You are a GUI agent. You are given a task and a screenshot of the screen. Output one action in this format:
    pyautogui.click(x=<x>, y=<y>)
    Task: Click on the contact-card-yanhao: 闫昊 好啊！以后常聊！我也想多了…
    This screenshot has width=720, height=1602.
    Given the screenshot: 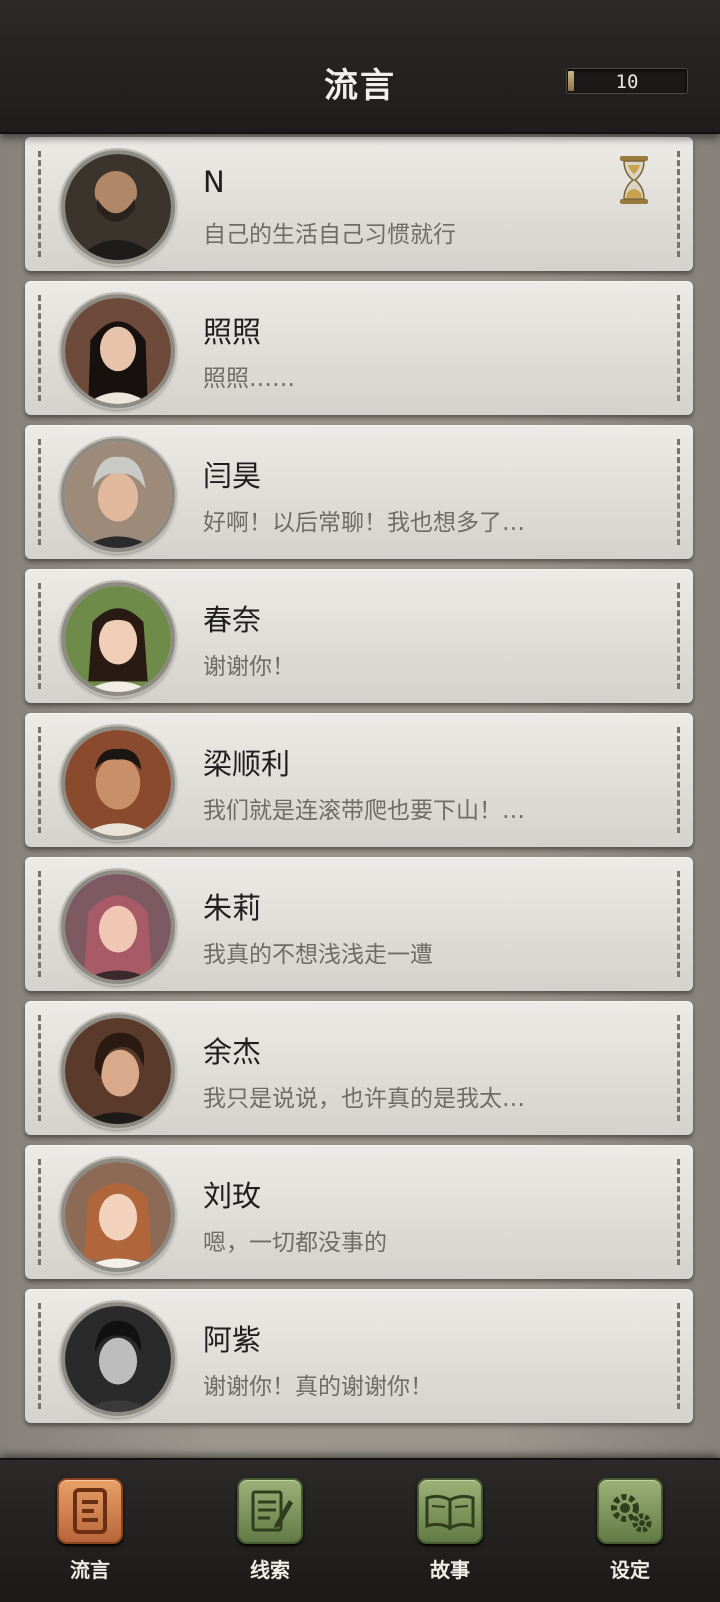 What is the action you would take?
    pyautogui.click(x=359, y=492)
    